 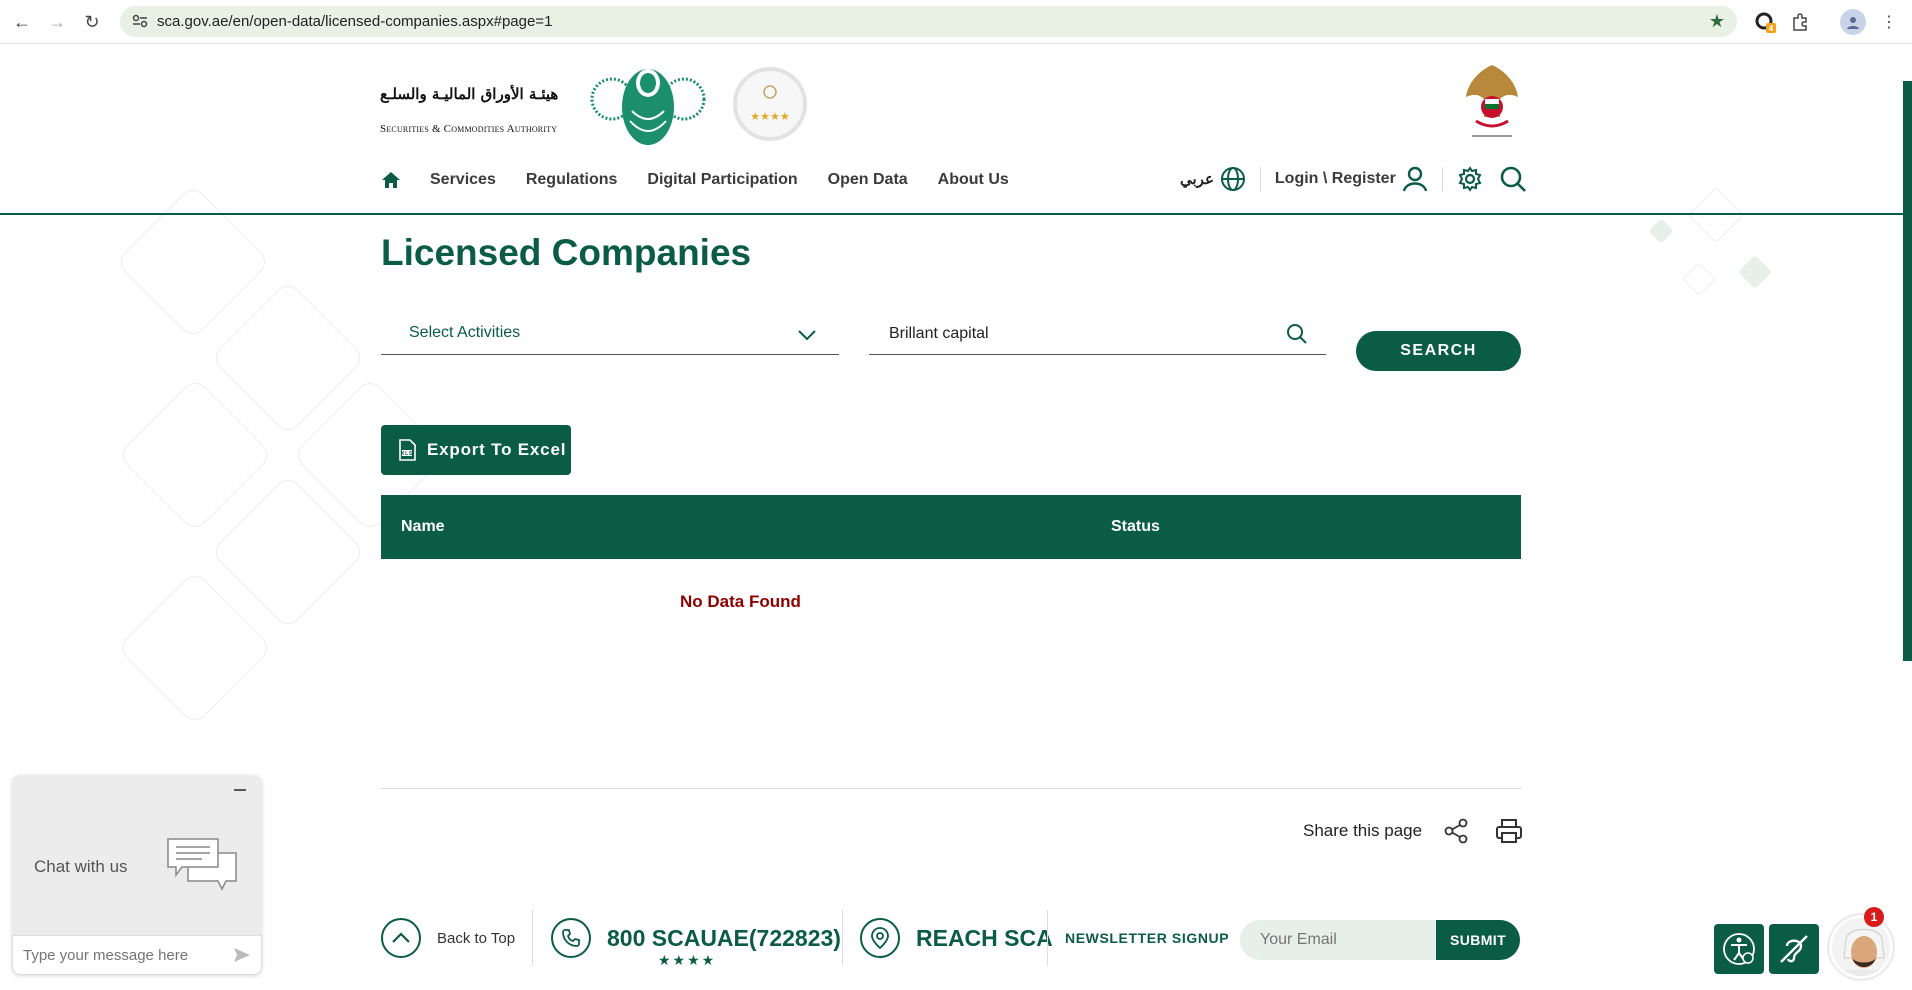 What do you see at coordinates (1800, 22) in the screenshot?
I see `puzzle-icon` at bounding box center [1800, 22].